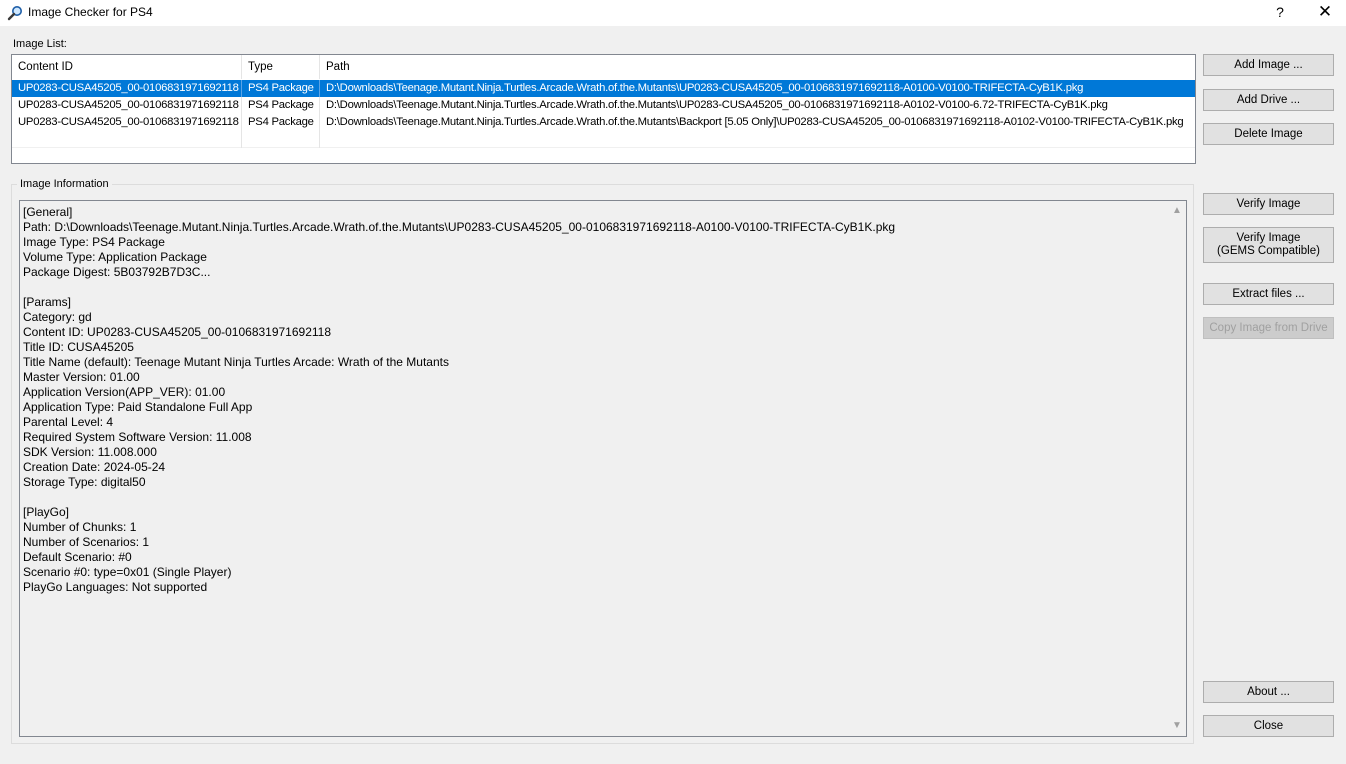 The image size is (1346, 764). I want to click on info-line: Storage Type: digital50, so click(84, 482).